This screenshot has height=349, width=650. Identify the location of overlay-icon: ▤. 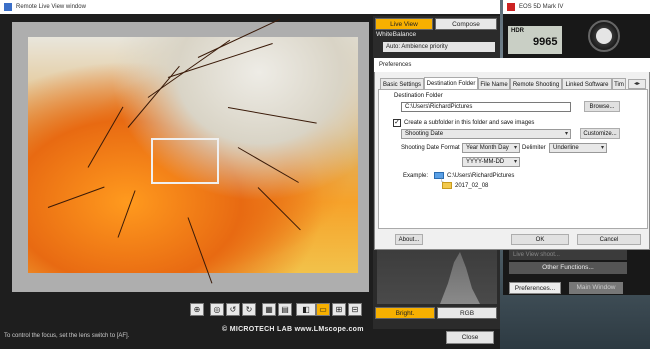
(285, 309).